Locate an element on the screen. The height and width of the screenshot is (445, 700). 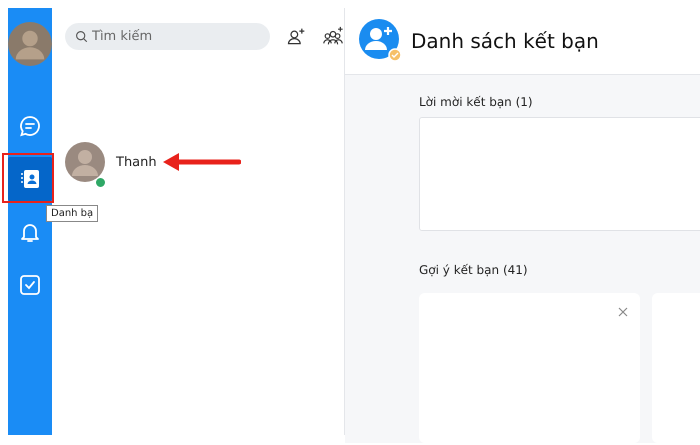
avatar-icon is located at coordinates (85, 162).